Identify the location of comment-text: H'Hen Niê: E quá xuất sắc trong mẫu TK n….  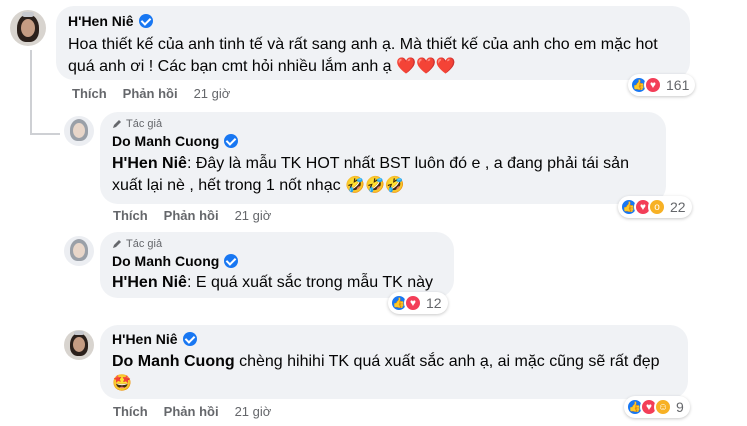
(272, 282).